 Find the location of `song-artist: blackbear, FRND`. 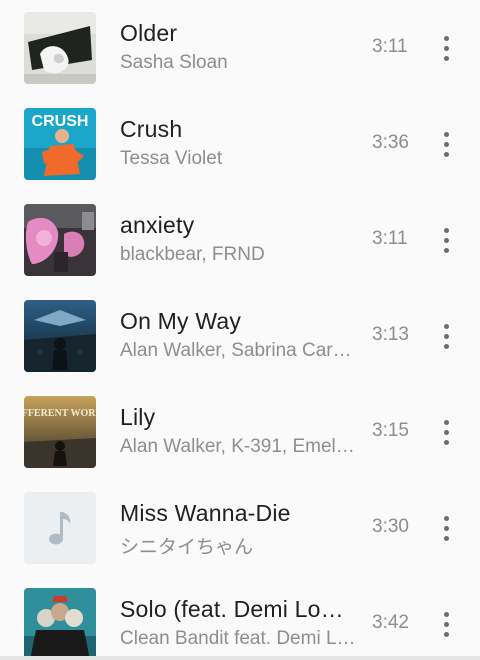

song-artist: blackbear, FRND is located at coordinates (192, 254).